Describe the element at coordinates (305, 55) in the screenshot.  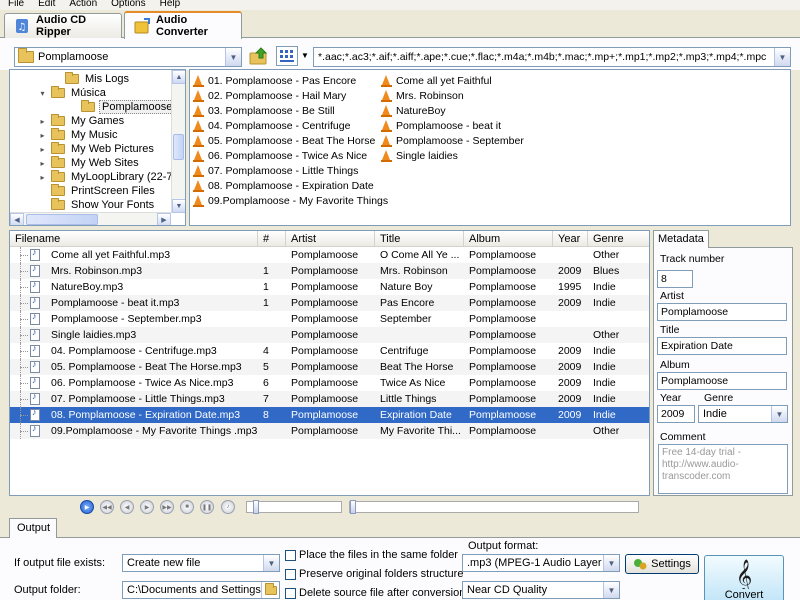
I see `view-mode-dropdown-icon: ▼` at that location.